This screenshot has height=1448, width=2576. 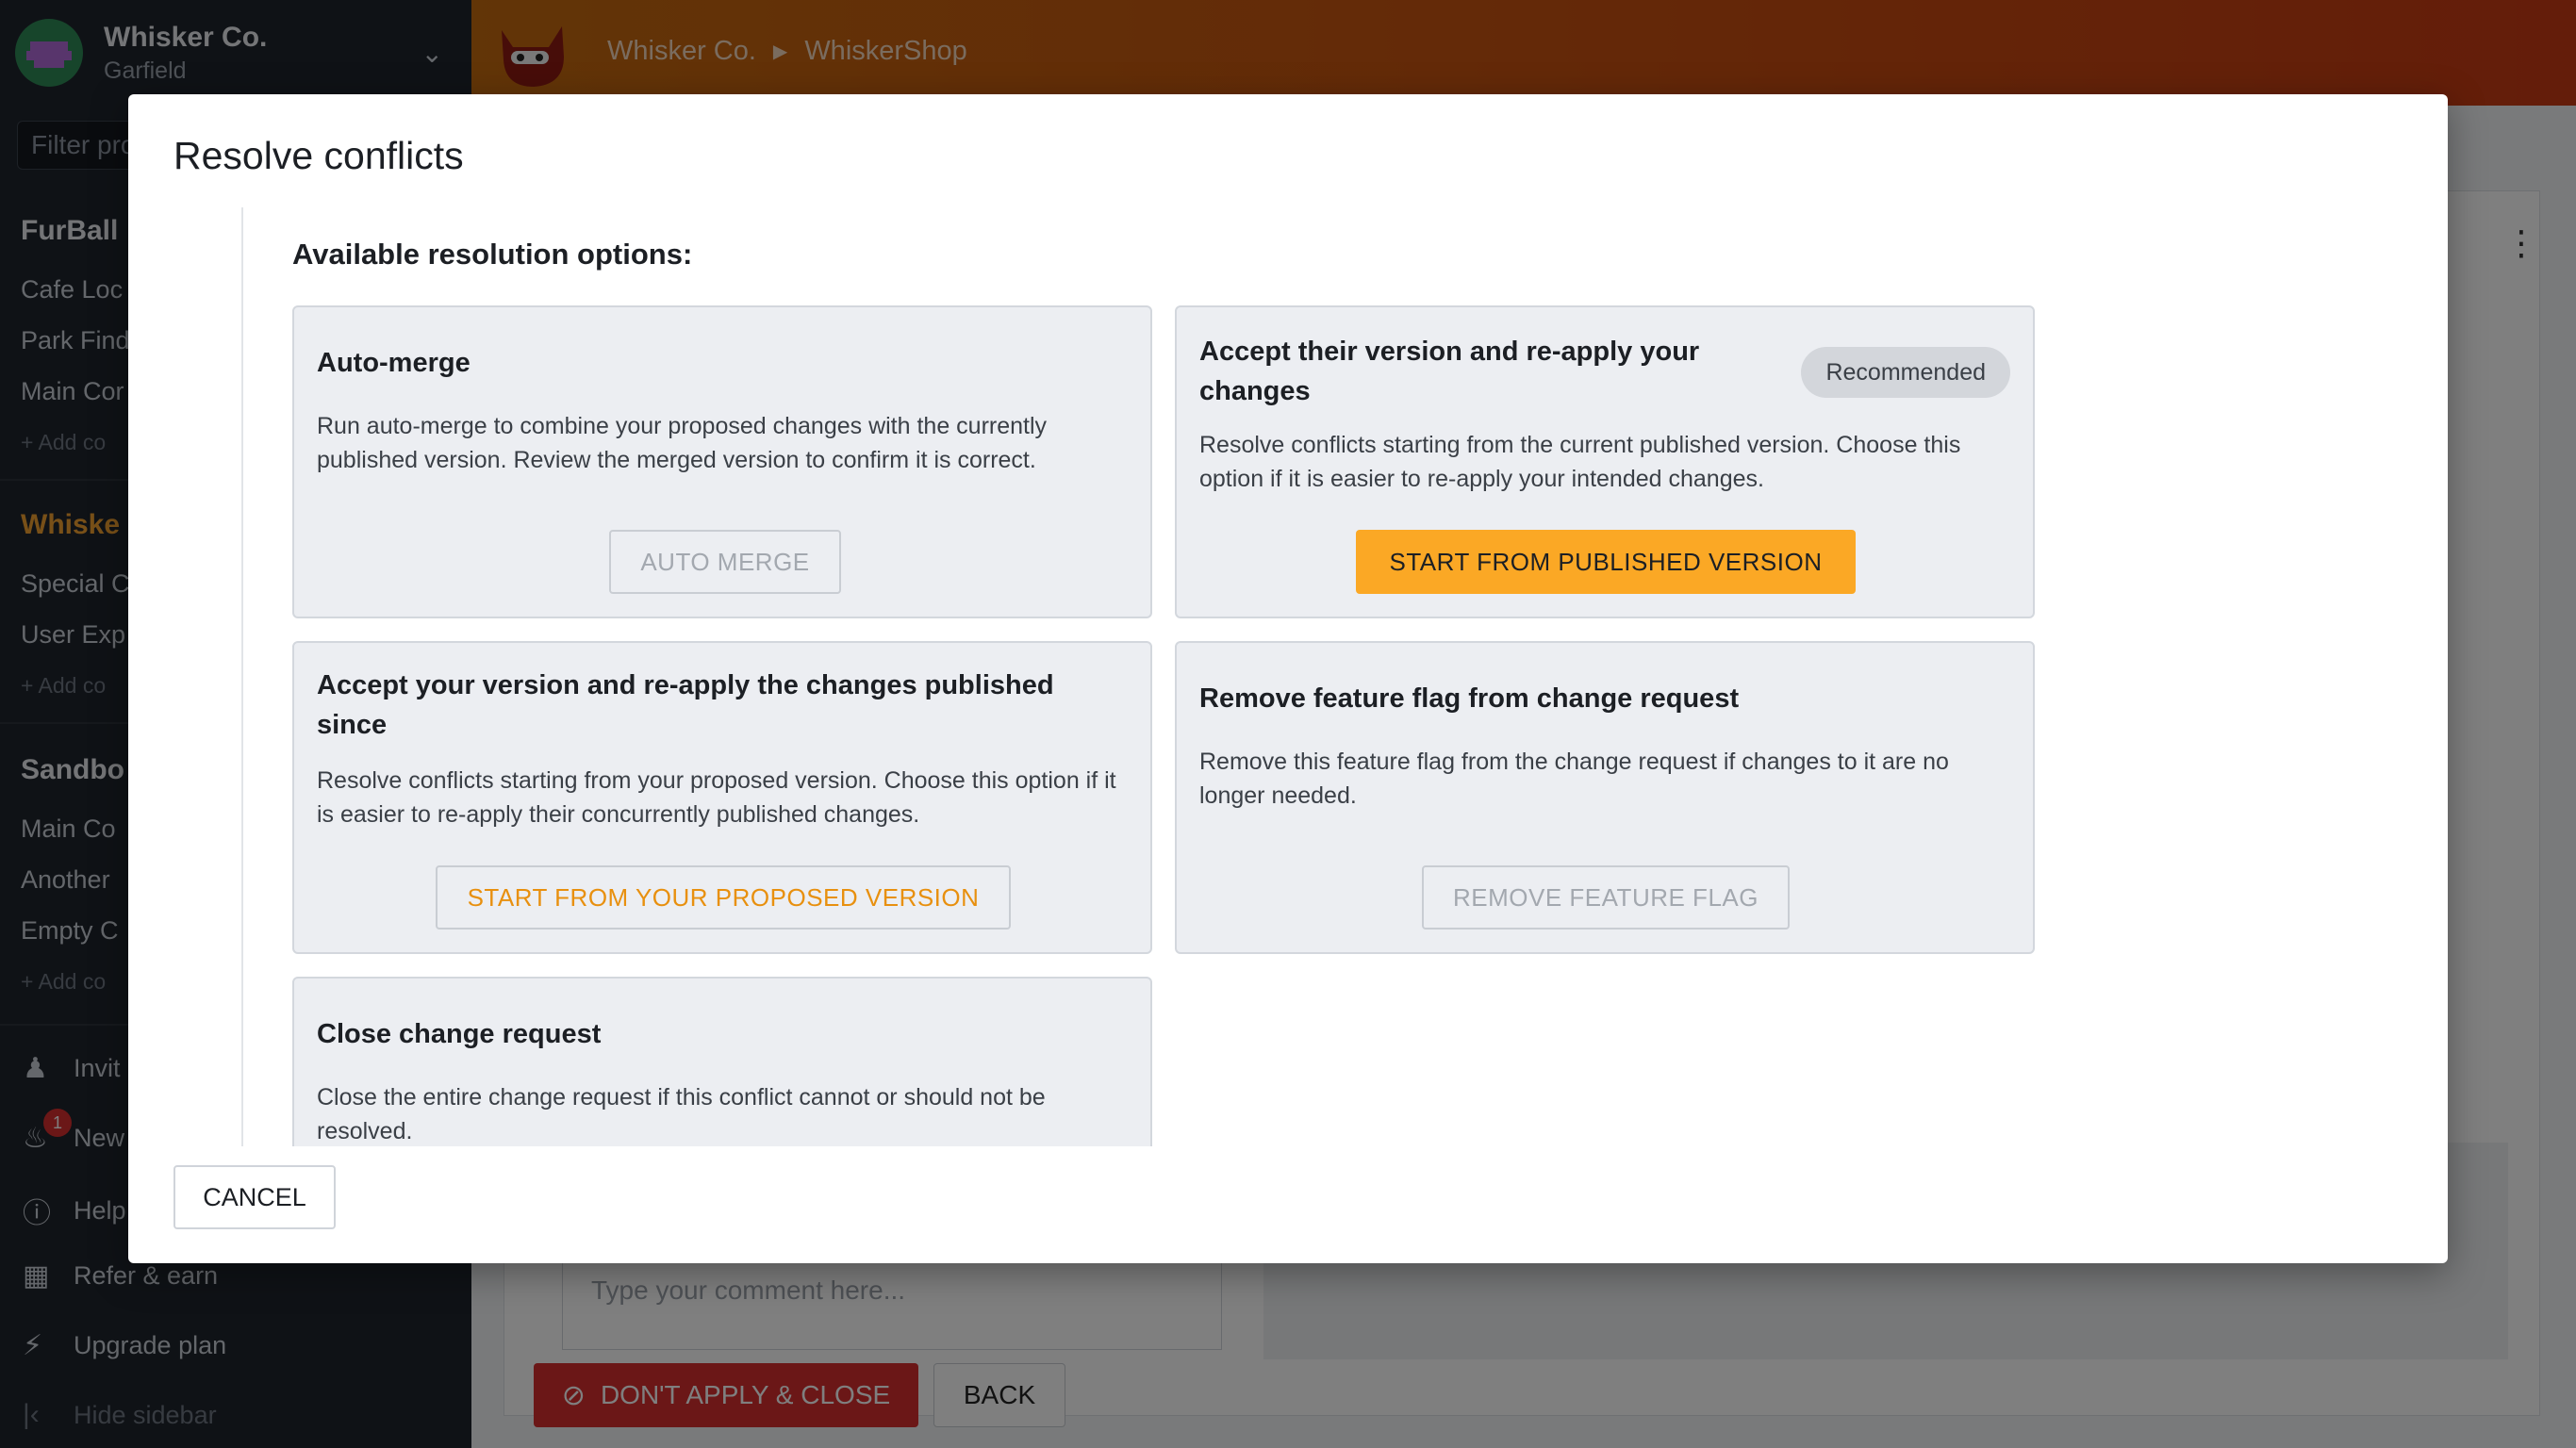 I want to click on dialog-footer: CANCEL, so click(x=254, y=1197).